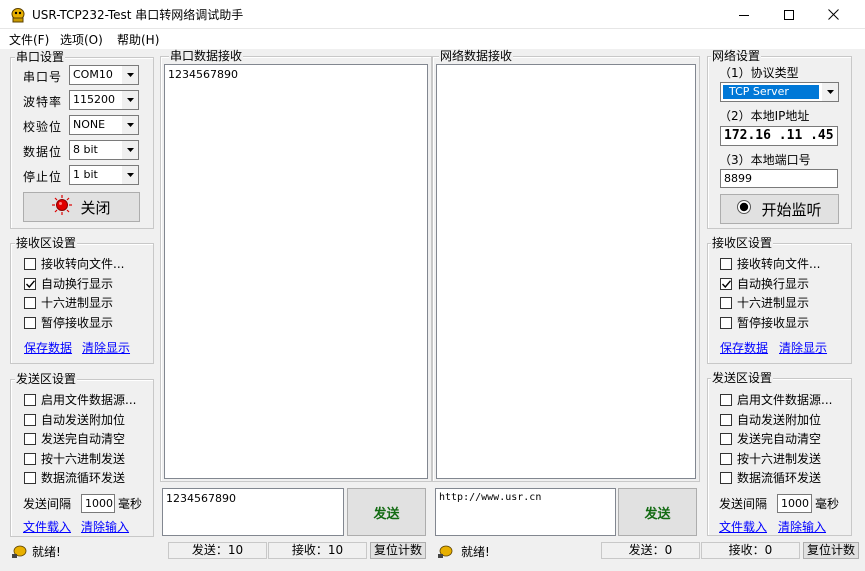  I want to click on local-port-input: 8899, so click(779, 178).